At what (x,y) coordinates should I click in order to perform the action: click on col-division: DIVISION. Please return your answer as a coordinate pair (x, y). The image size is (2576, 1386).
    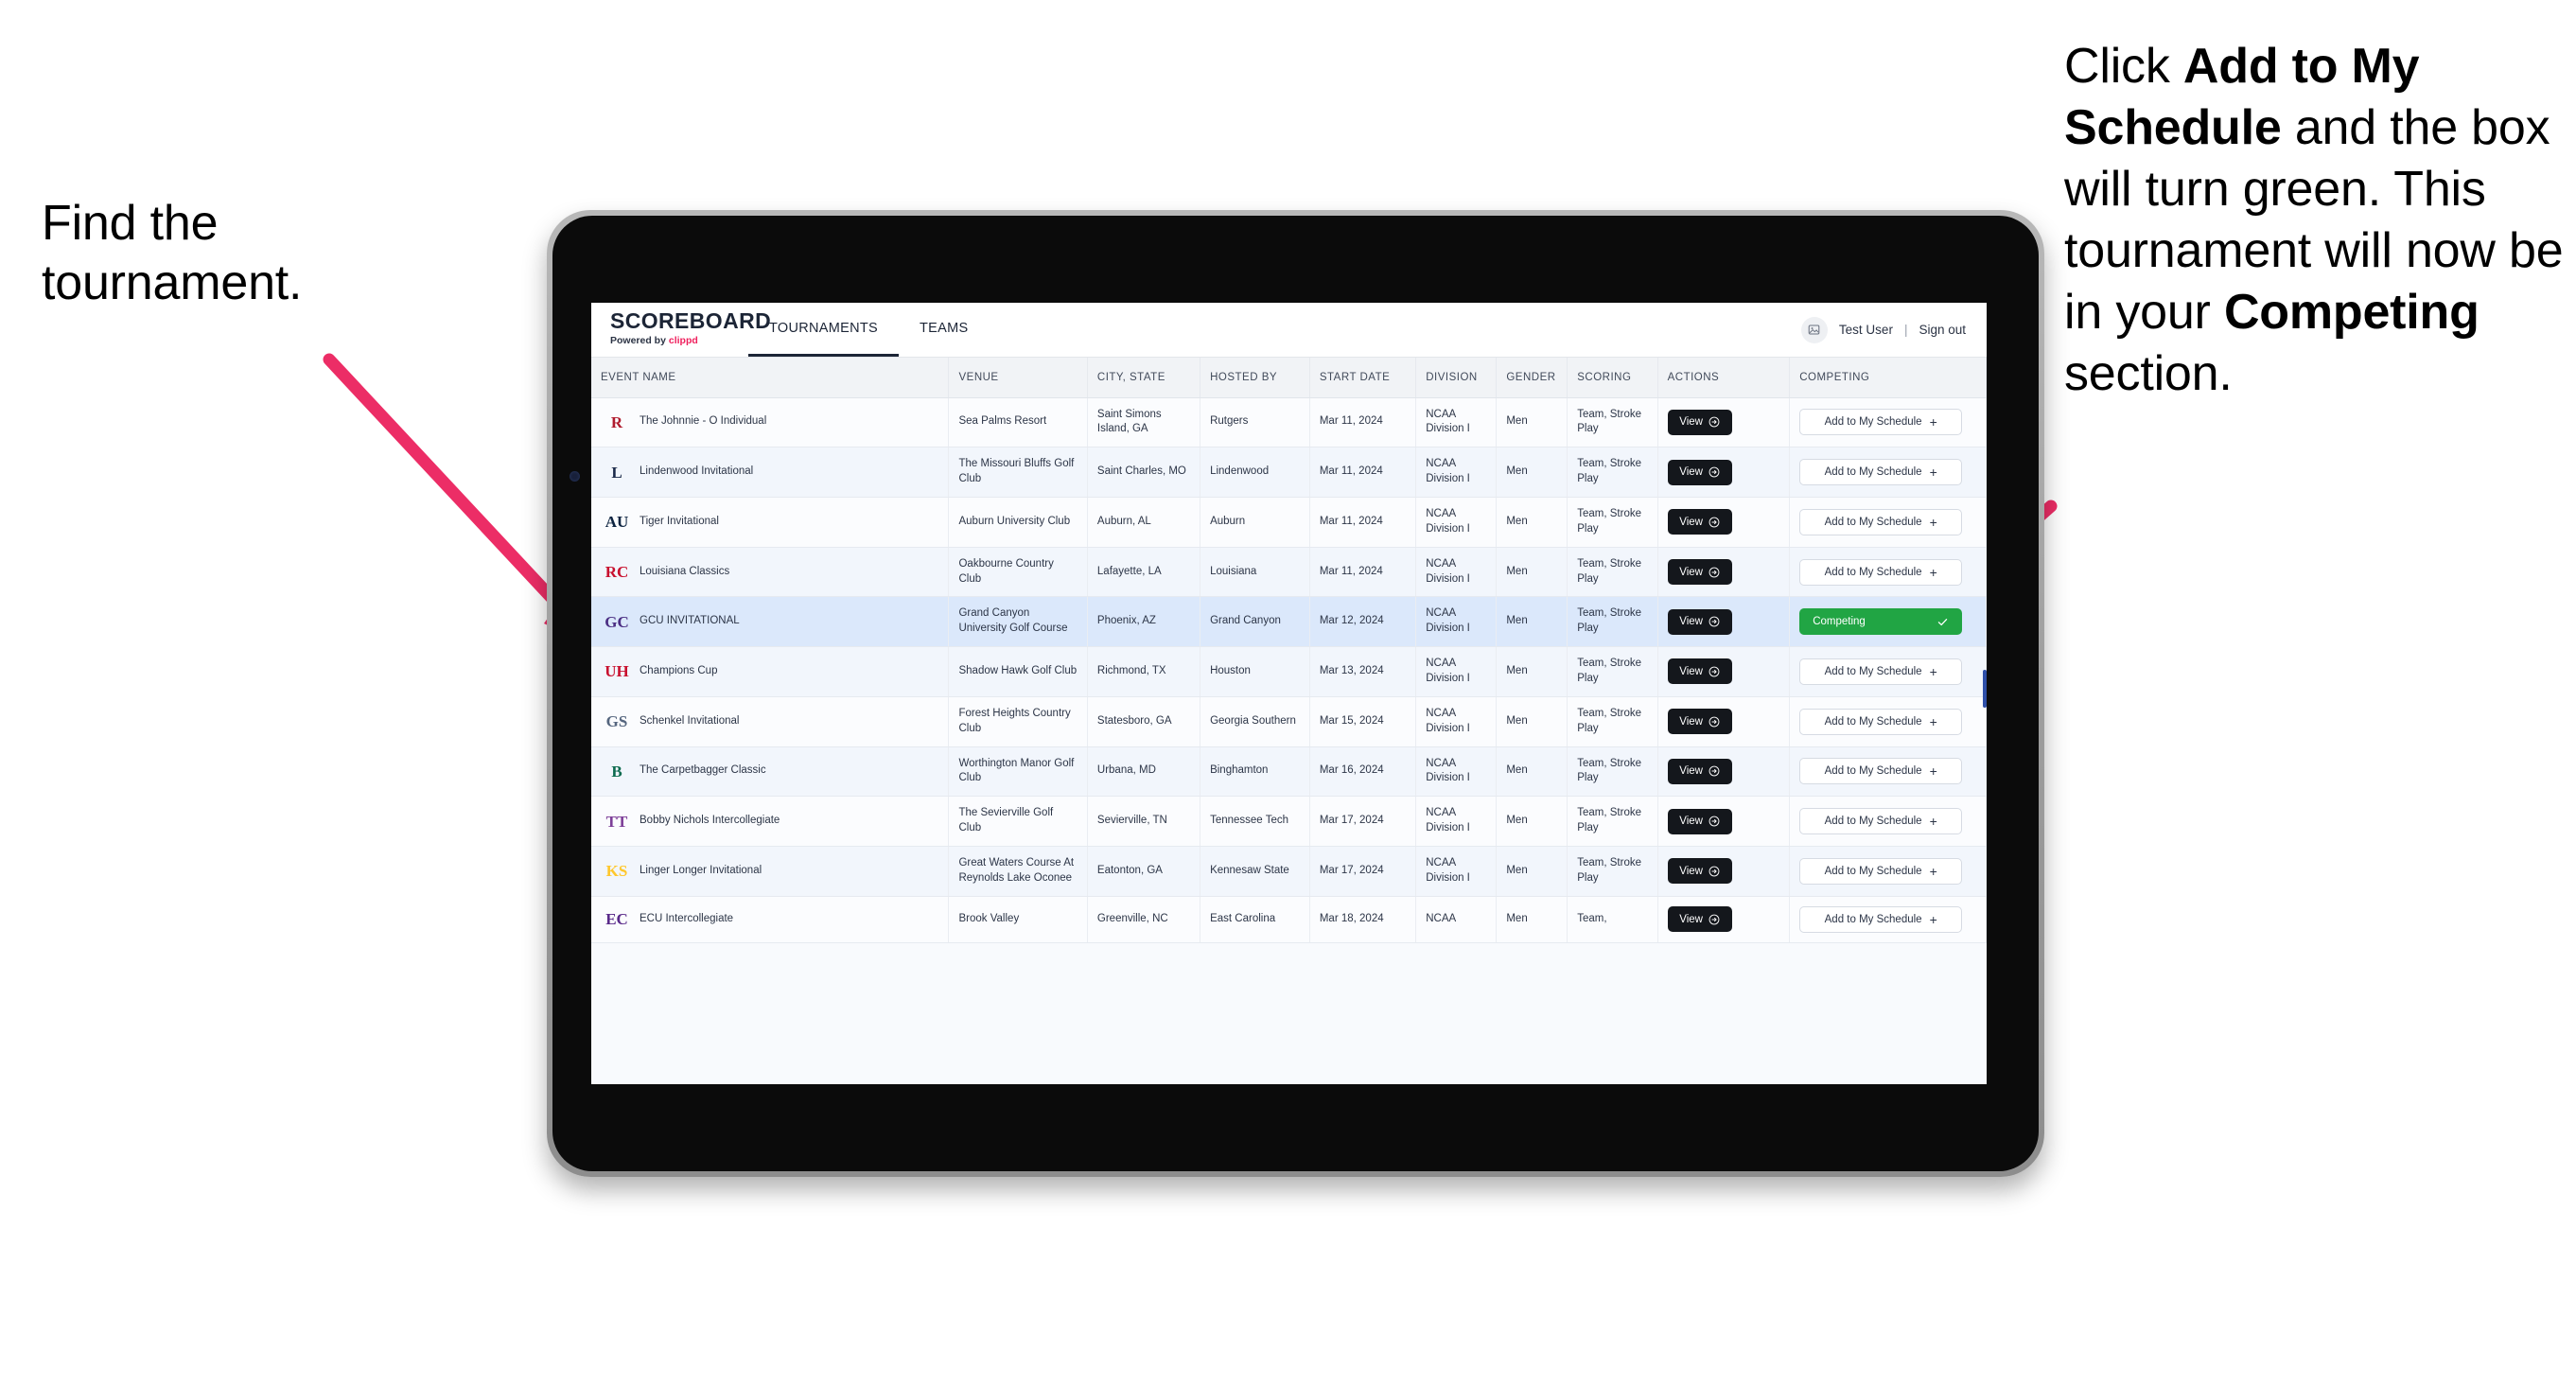
    Looking at the image, I should click on (1457, 378).